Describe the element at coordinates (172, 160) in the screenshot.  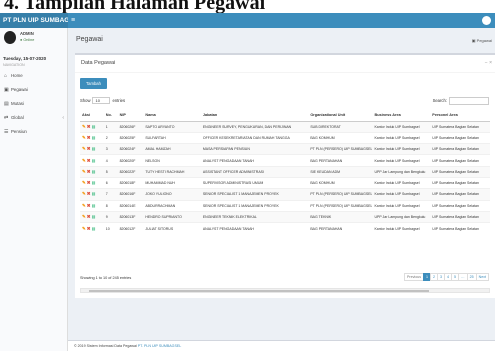
I see `cell-nama: NELSON` at that location.